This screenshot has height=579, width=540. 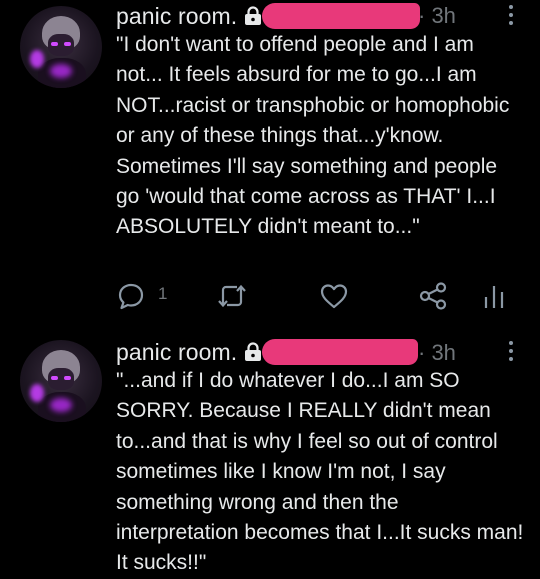 I want to click on analytics-icon, so click(x=494, y=296).